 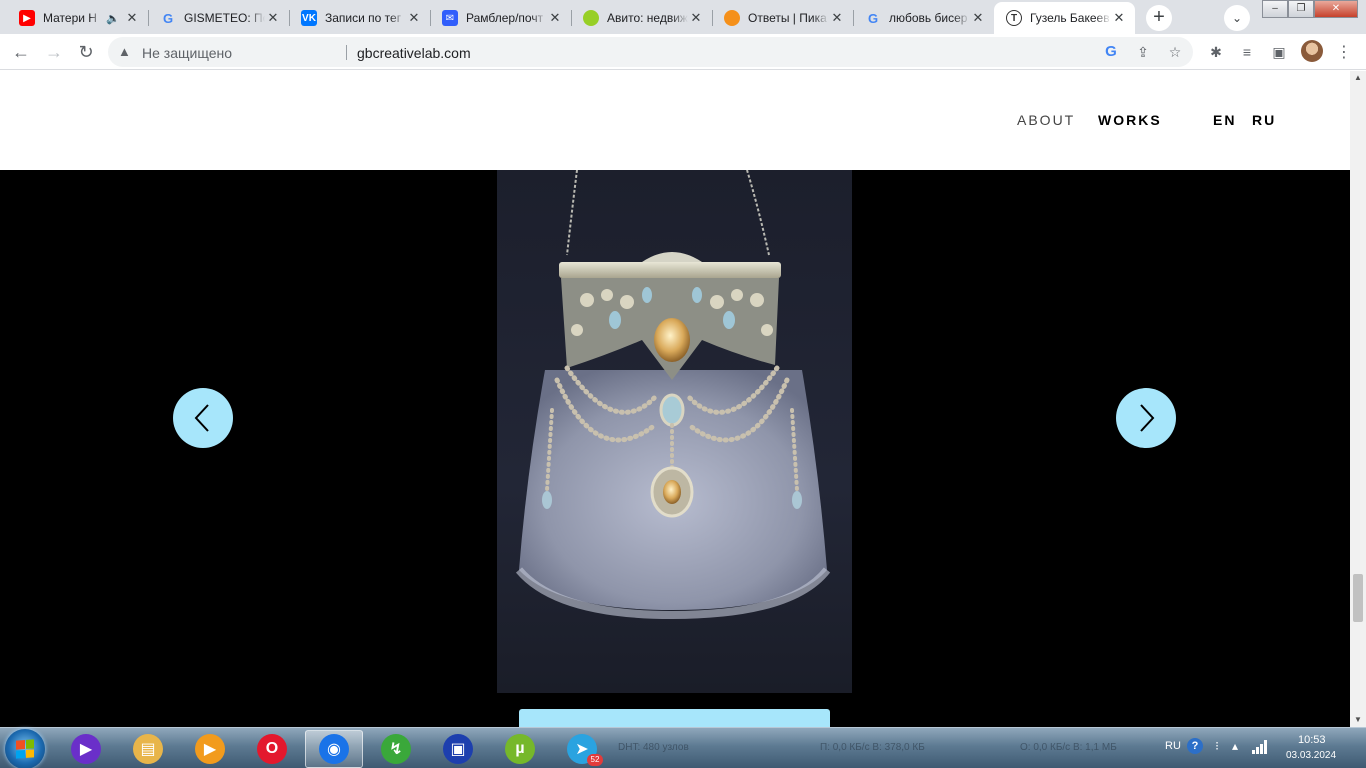 What do you see at coordinates (1358, 78) in the screenshot?
I see `scroll-up-arrow-icon: ▲` at bounding box center [1358, 78].